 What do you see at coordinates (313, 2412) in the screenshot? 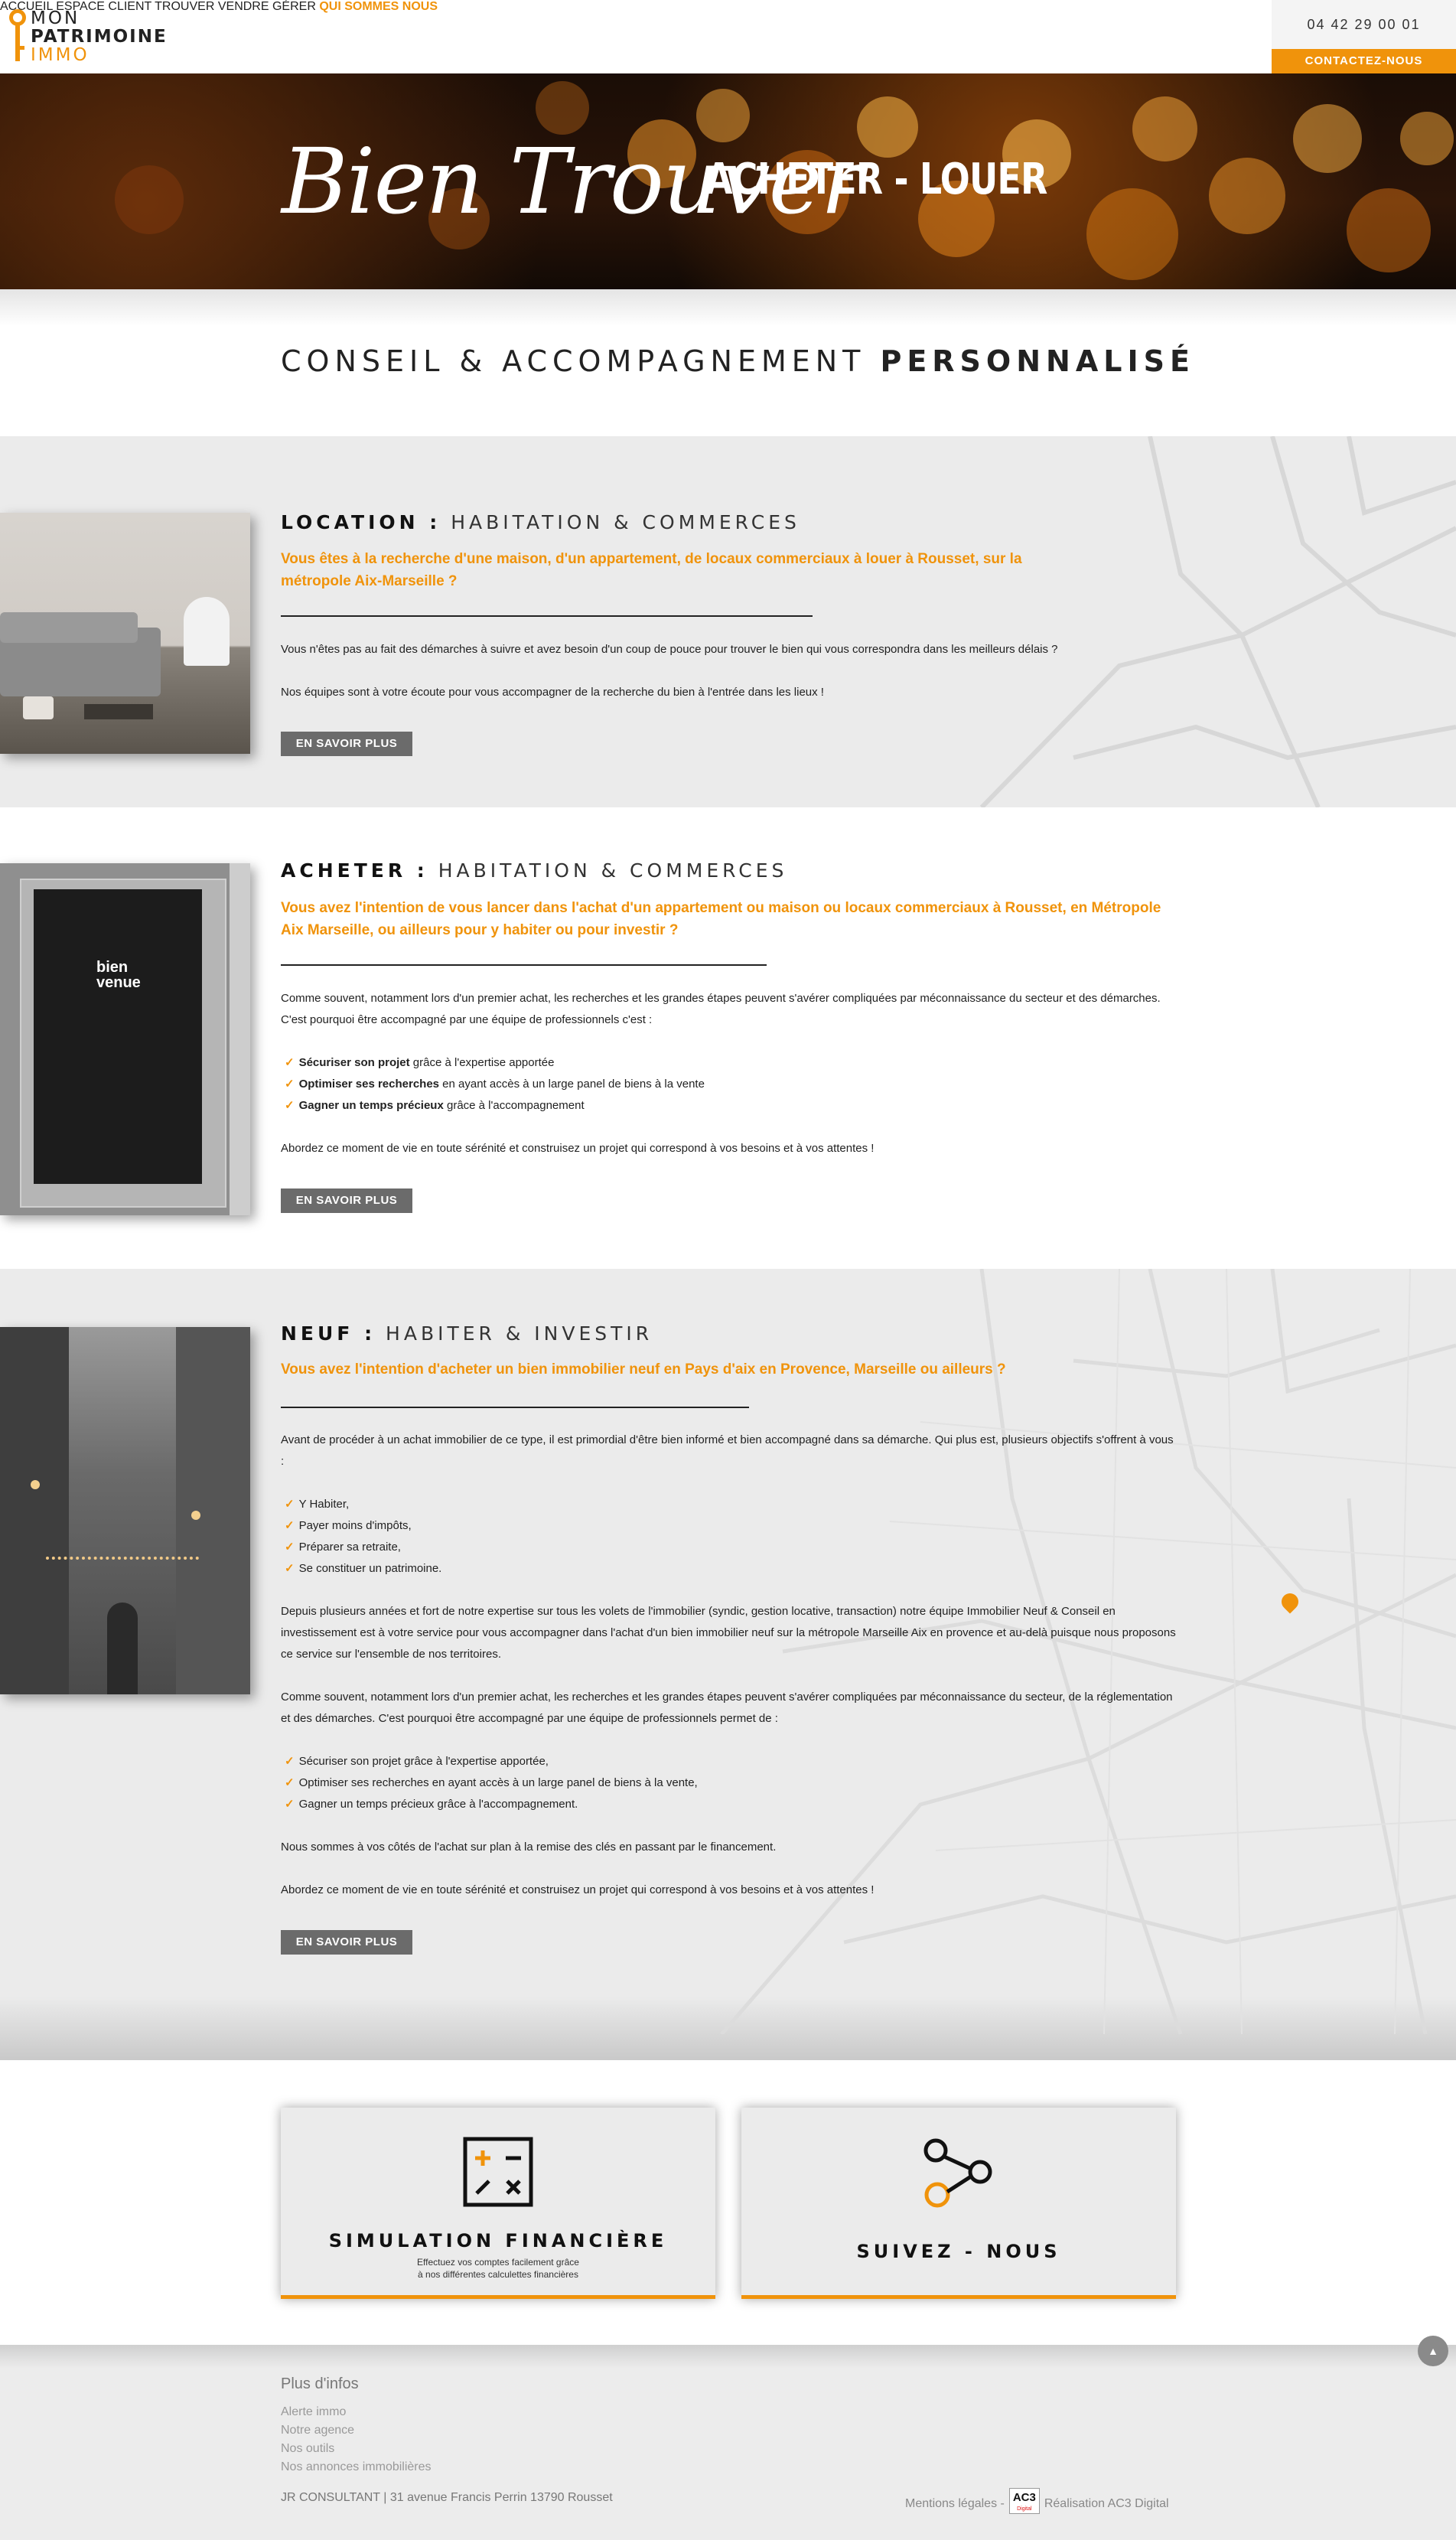
I see `footer-link-alerte: Alerte immo` at bounding box center [313, 2412].